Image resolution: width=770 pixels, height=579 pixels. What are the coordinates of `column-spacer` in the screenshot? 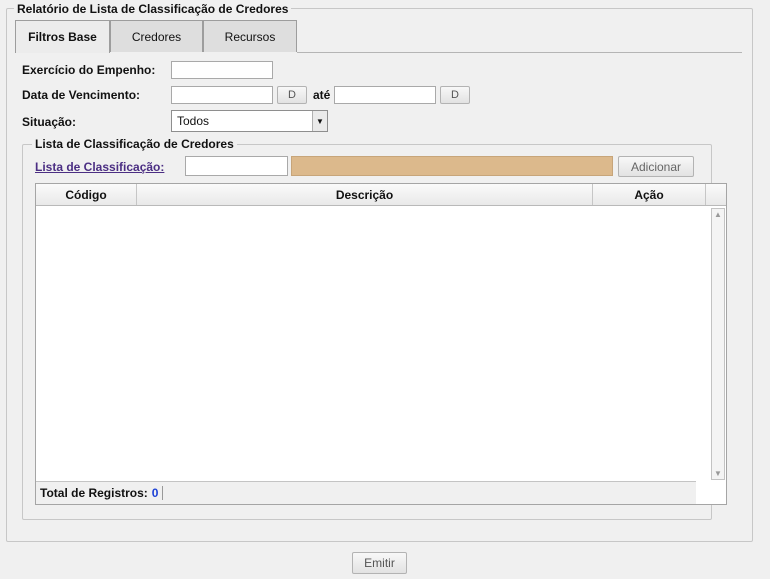 It's located at (716, 194).